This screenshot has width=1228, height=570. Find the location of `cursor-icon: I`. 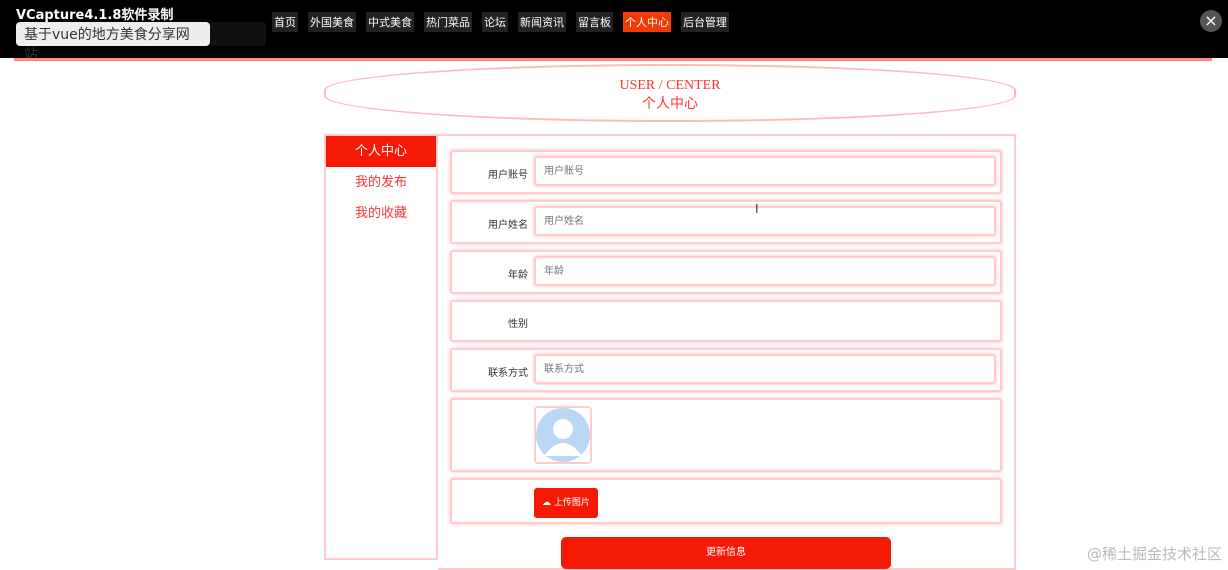

cursor-icon: I is located at coordinates (757, 209).